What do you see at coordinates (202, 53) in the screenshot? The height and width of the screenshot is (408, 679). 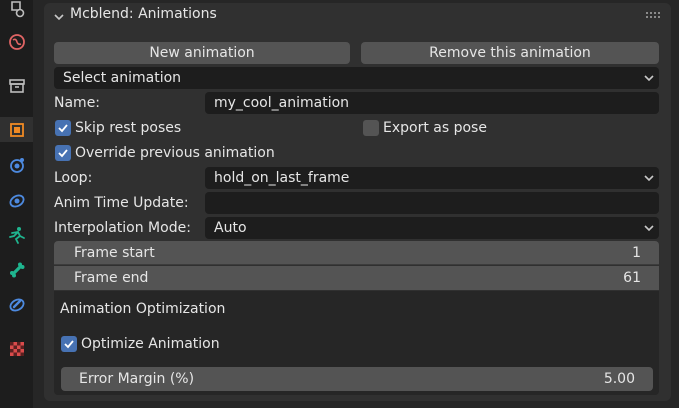 I see `new-animation-button: New animation` at bounding box center [202, 53].